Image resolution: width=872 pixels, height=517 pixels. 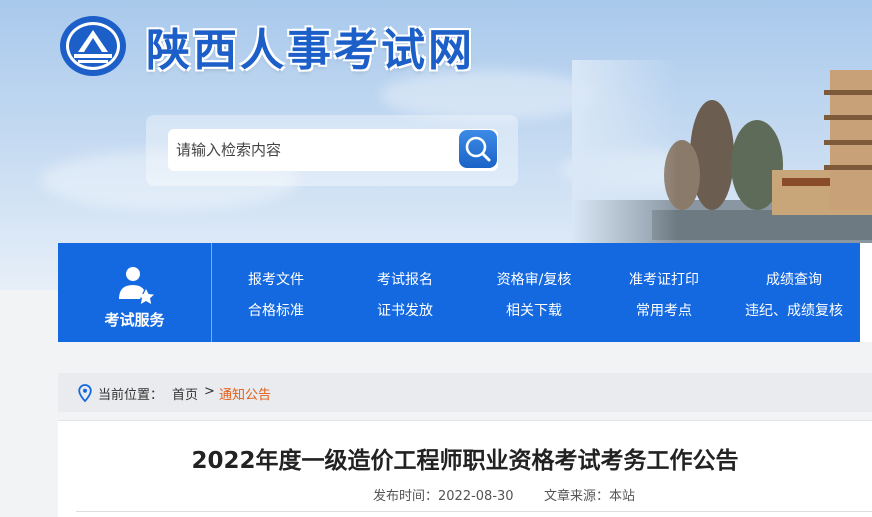 What do you see at coordinates (131, 395) in the screenshot?
I see `breadcrumb-prefix: 当前位置：` at bounding box center [131, 395].